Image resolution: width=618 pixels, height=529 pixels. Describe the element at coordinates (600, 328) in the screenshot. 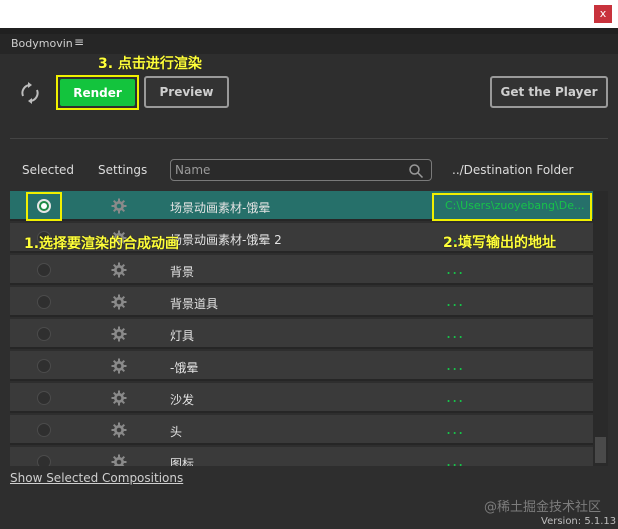

I see `list-scrollbar` at that location.